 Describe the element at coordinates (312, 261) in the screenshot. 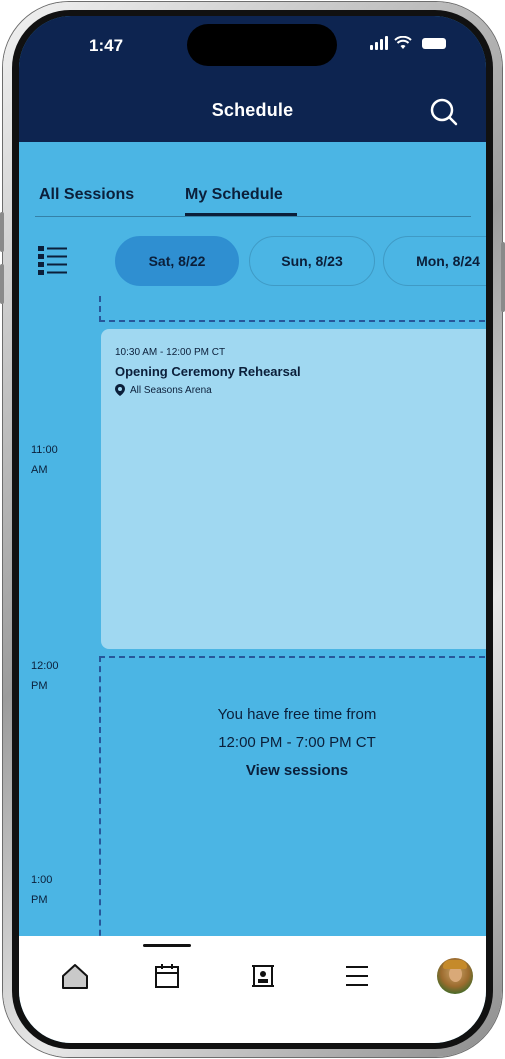

I see `date-pill-sun: Sun, 8/23` at that location.